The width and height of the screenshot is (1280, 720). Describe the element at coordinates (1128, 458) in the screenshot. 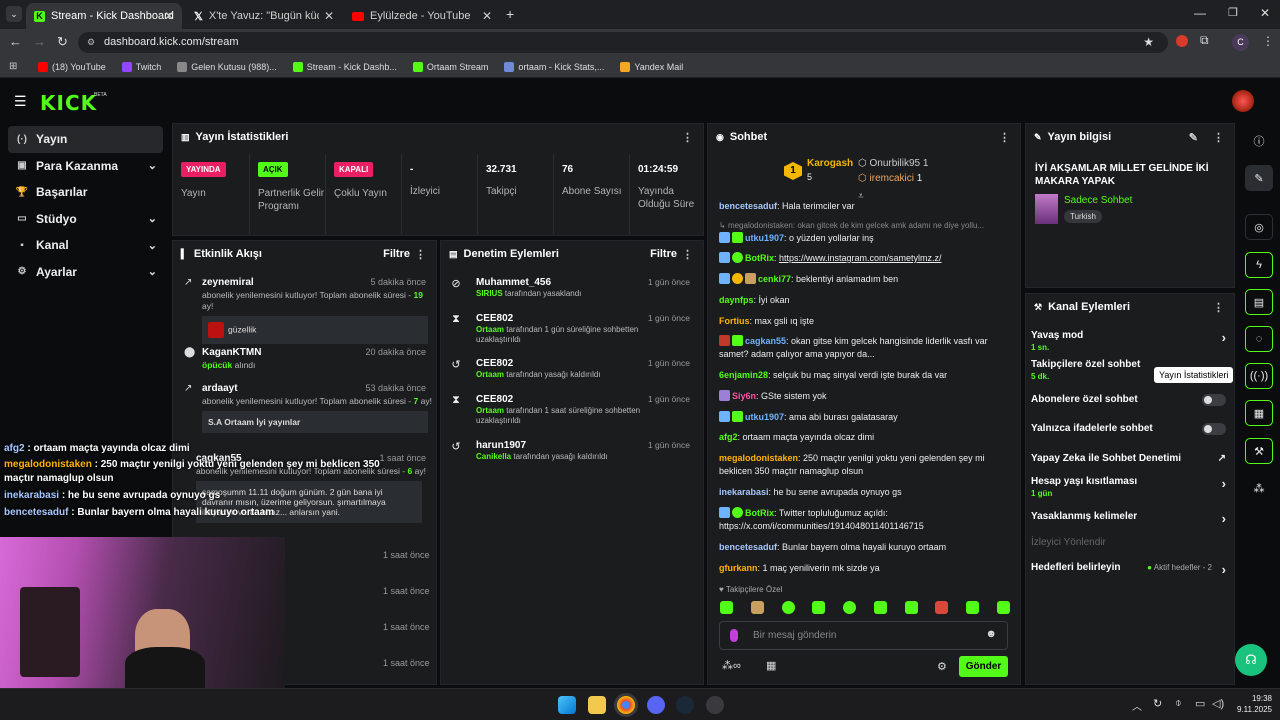

I see `ai-moderation-setting: Yapay Zeka ile Sohbet Denetimi ↗` at that location.